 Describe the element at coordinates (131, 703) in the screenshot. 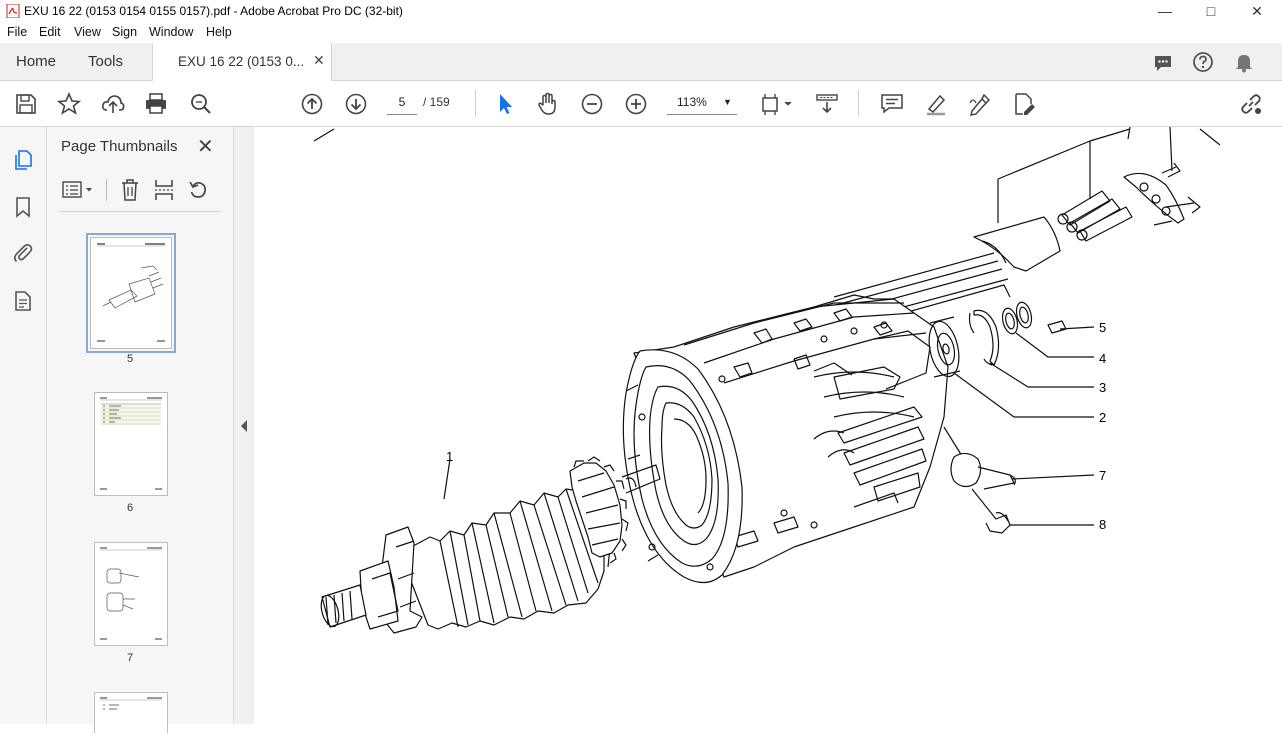

I see `thumbnail-page-8-preview` at that location.